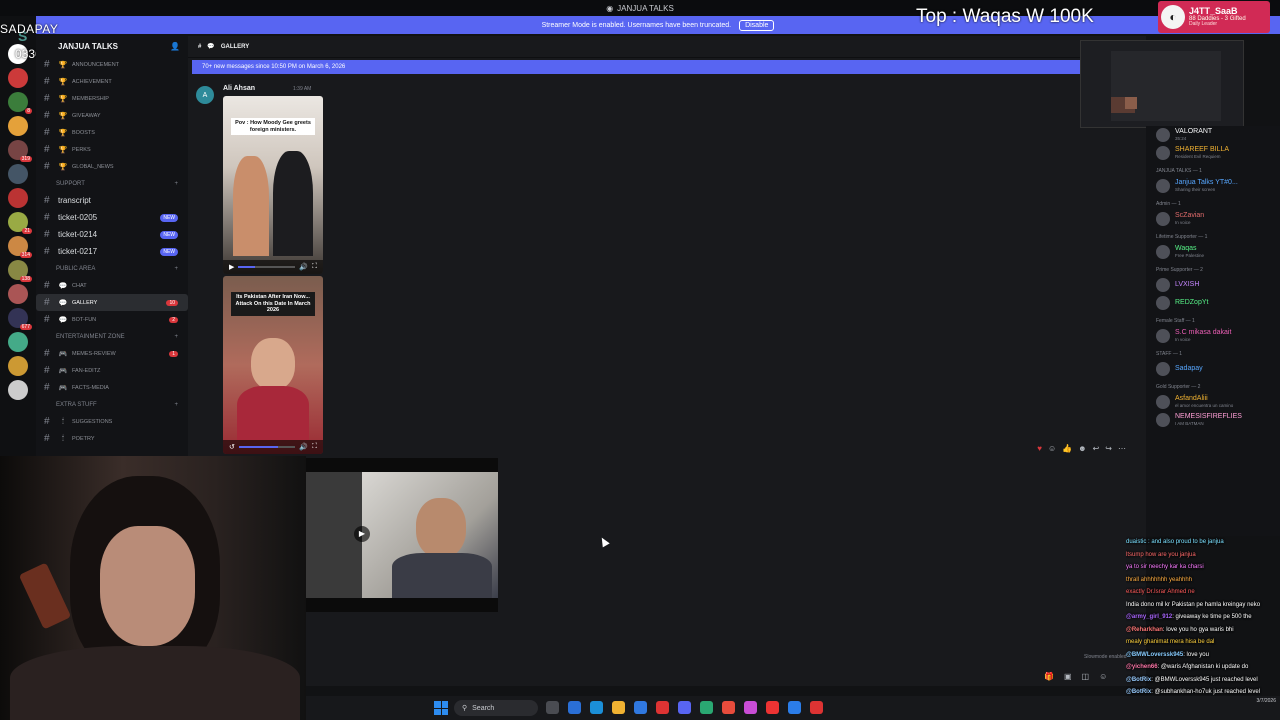 The image size is (1280, 720). I want to click on add-reaction-icon: ☺, so click(1052, 448).